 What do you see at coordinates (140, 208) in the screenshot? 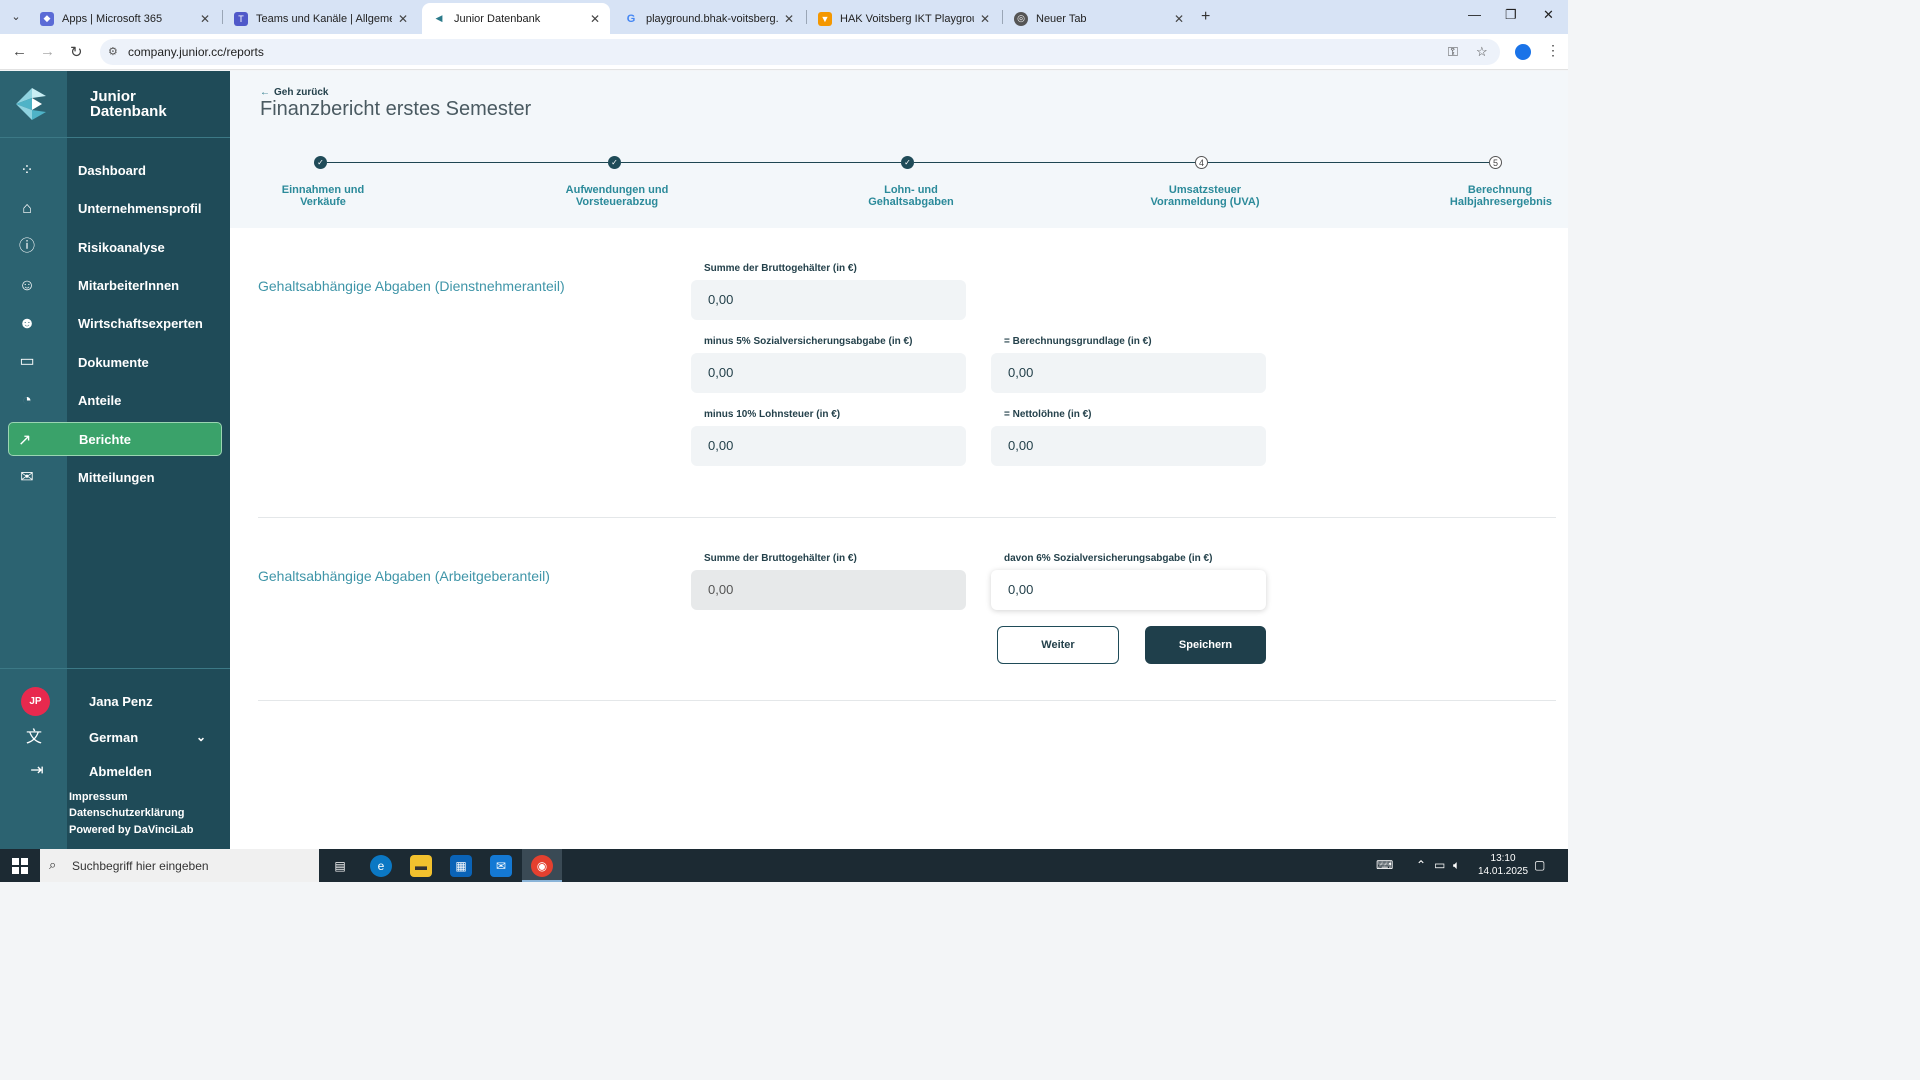
I see `sidebar-item-unternehmensprofil: Unternehmensprofil` at bounding box center [140, 208].